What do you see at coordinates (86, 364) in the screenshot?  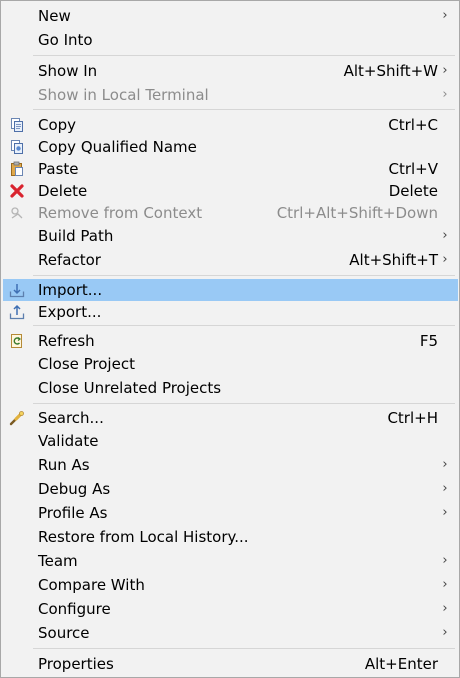 I see `menu-item-label: Close Project` at bounding box center [86, 364].